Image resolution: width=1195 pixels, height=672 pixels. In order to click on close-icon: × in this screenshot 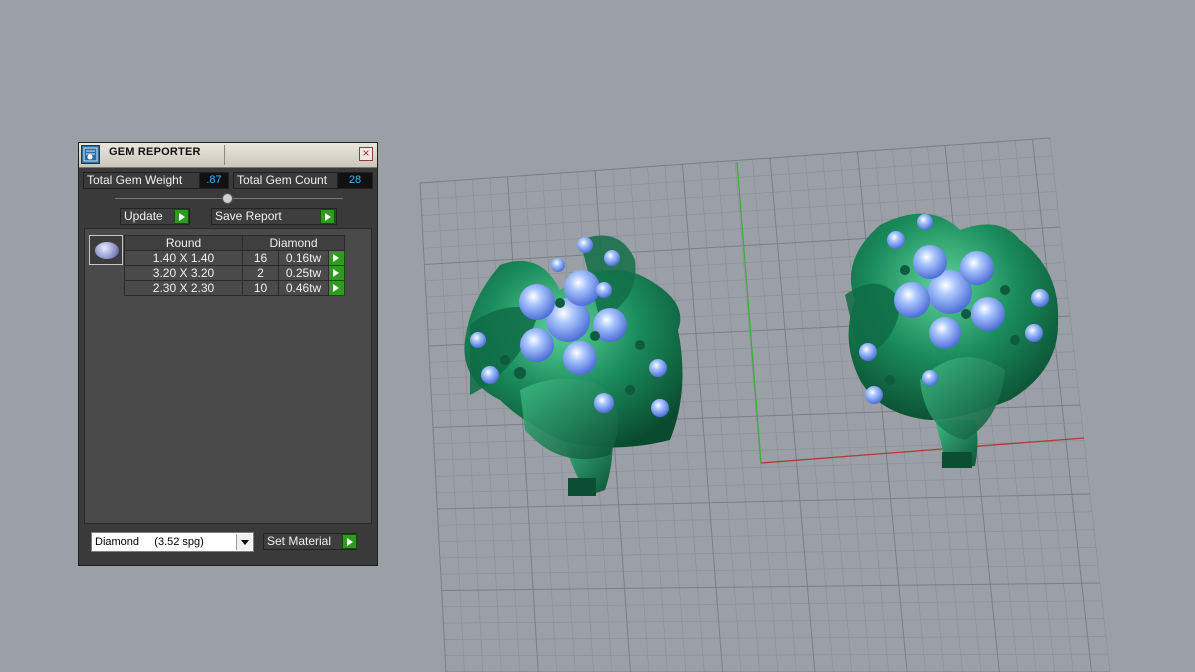, I will do `click(366, 153)`.